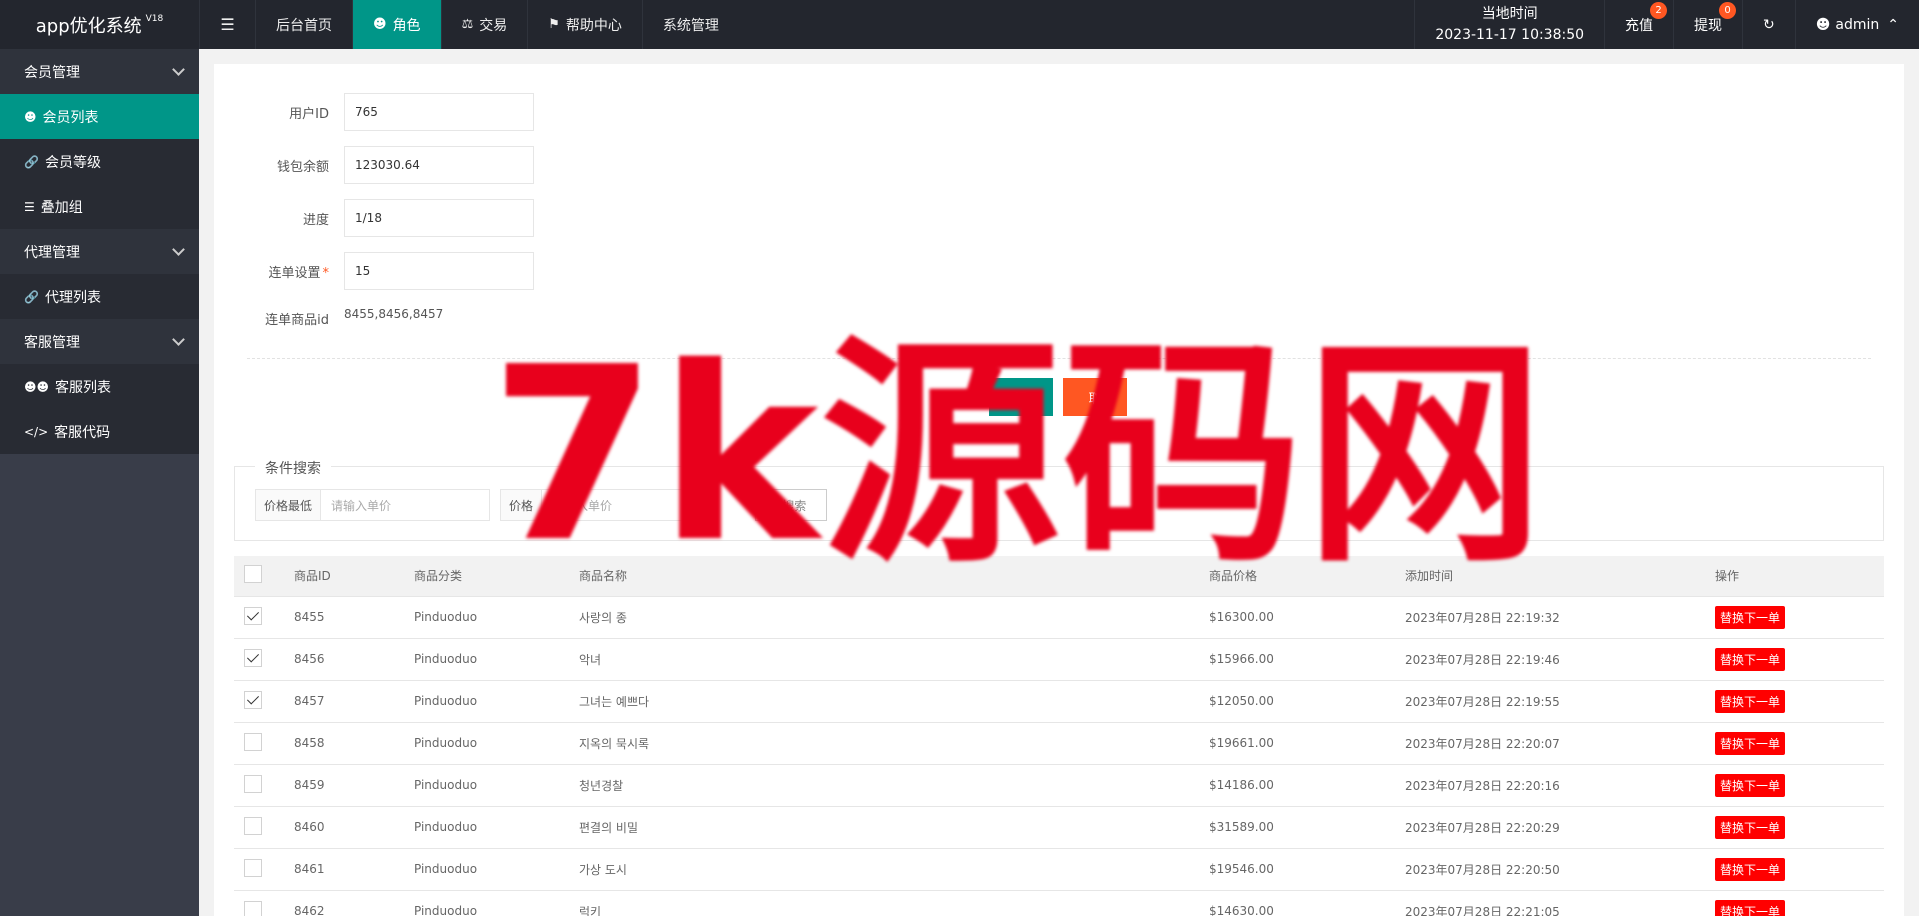 The image size is (1919, 916). What do you see at coordinates (99, 386) in the screenshot?
I see `sidebar-item-support-list: ☻☻ 客服列表` at bounding box center [99, 386].